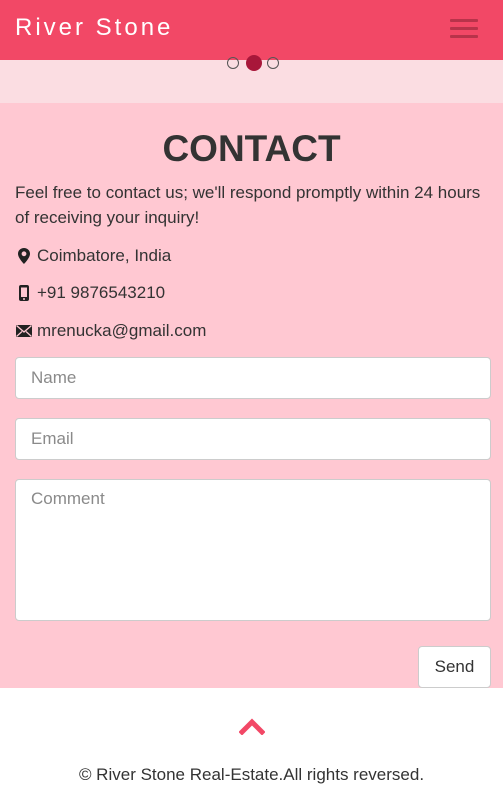 The width and height of the screenshot is (503, 791). Describe the element at coordinates (101, 292) in the screenshot. I see `phone-text: +91 9876543210` at that location.